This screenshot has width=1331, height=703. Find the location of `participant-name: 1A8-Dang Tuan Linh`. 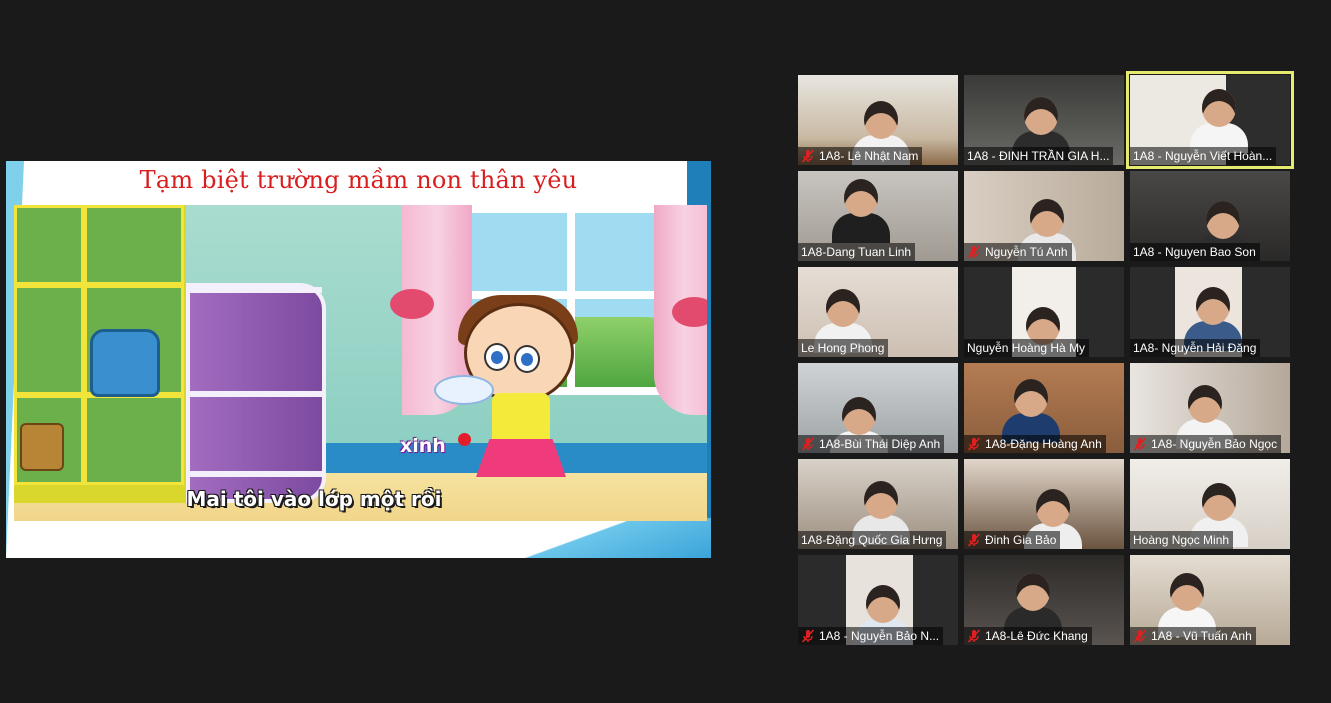

participant-name: 1A8-Dang Tuan Linh is located at coordinates (856, 252).